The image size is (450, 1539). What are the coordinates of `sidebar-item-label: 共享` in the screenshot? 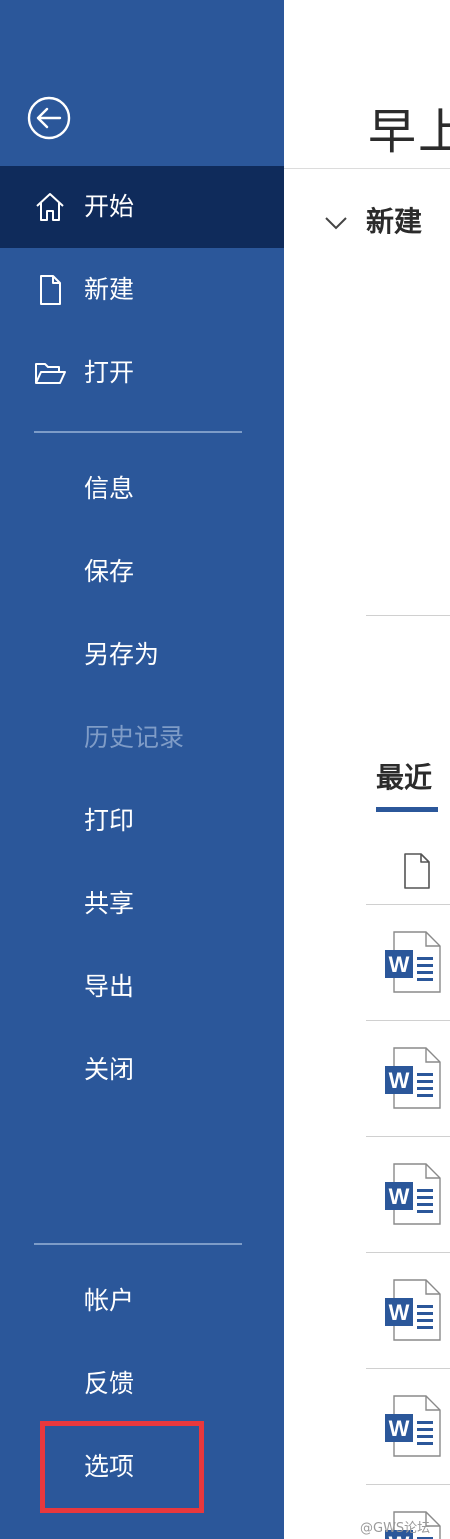 It's located at (109, 903).